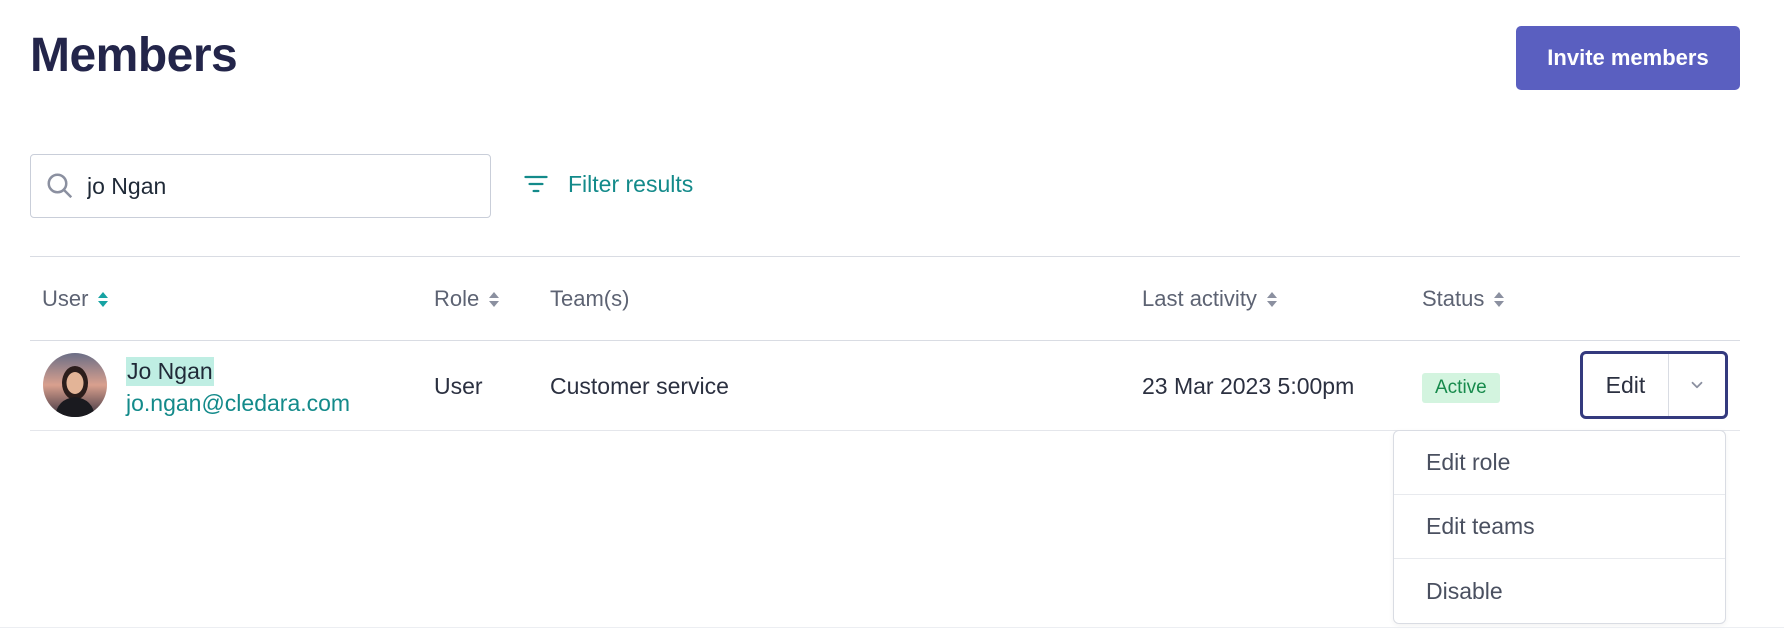 This screenshot has height=638, width=1784. I want to click on filter-results-button: Filter results, so click(607, 184).